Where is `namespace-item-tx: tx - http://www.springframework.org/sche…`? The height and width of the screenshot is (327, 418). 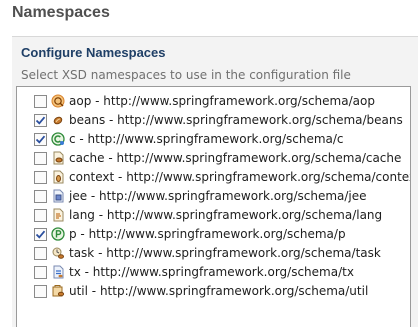 namespace-item-tx: tx - http://www.springframework.org/sche… is located at coordinates (213, 272).